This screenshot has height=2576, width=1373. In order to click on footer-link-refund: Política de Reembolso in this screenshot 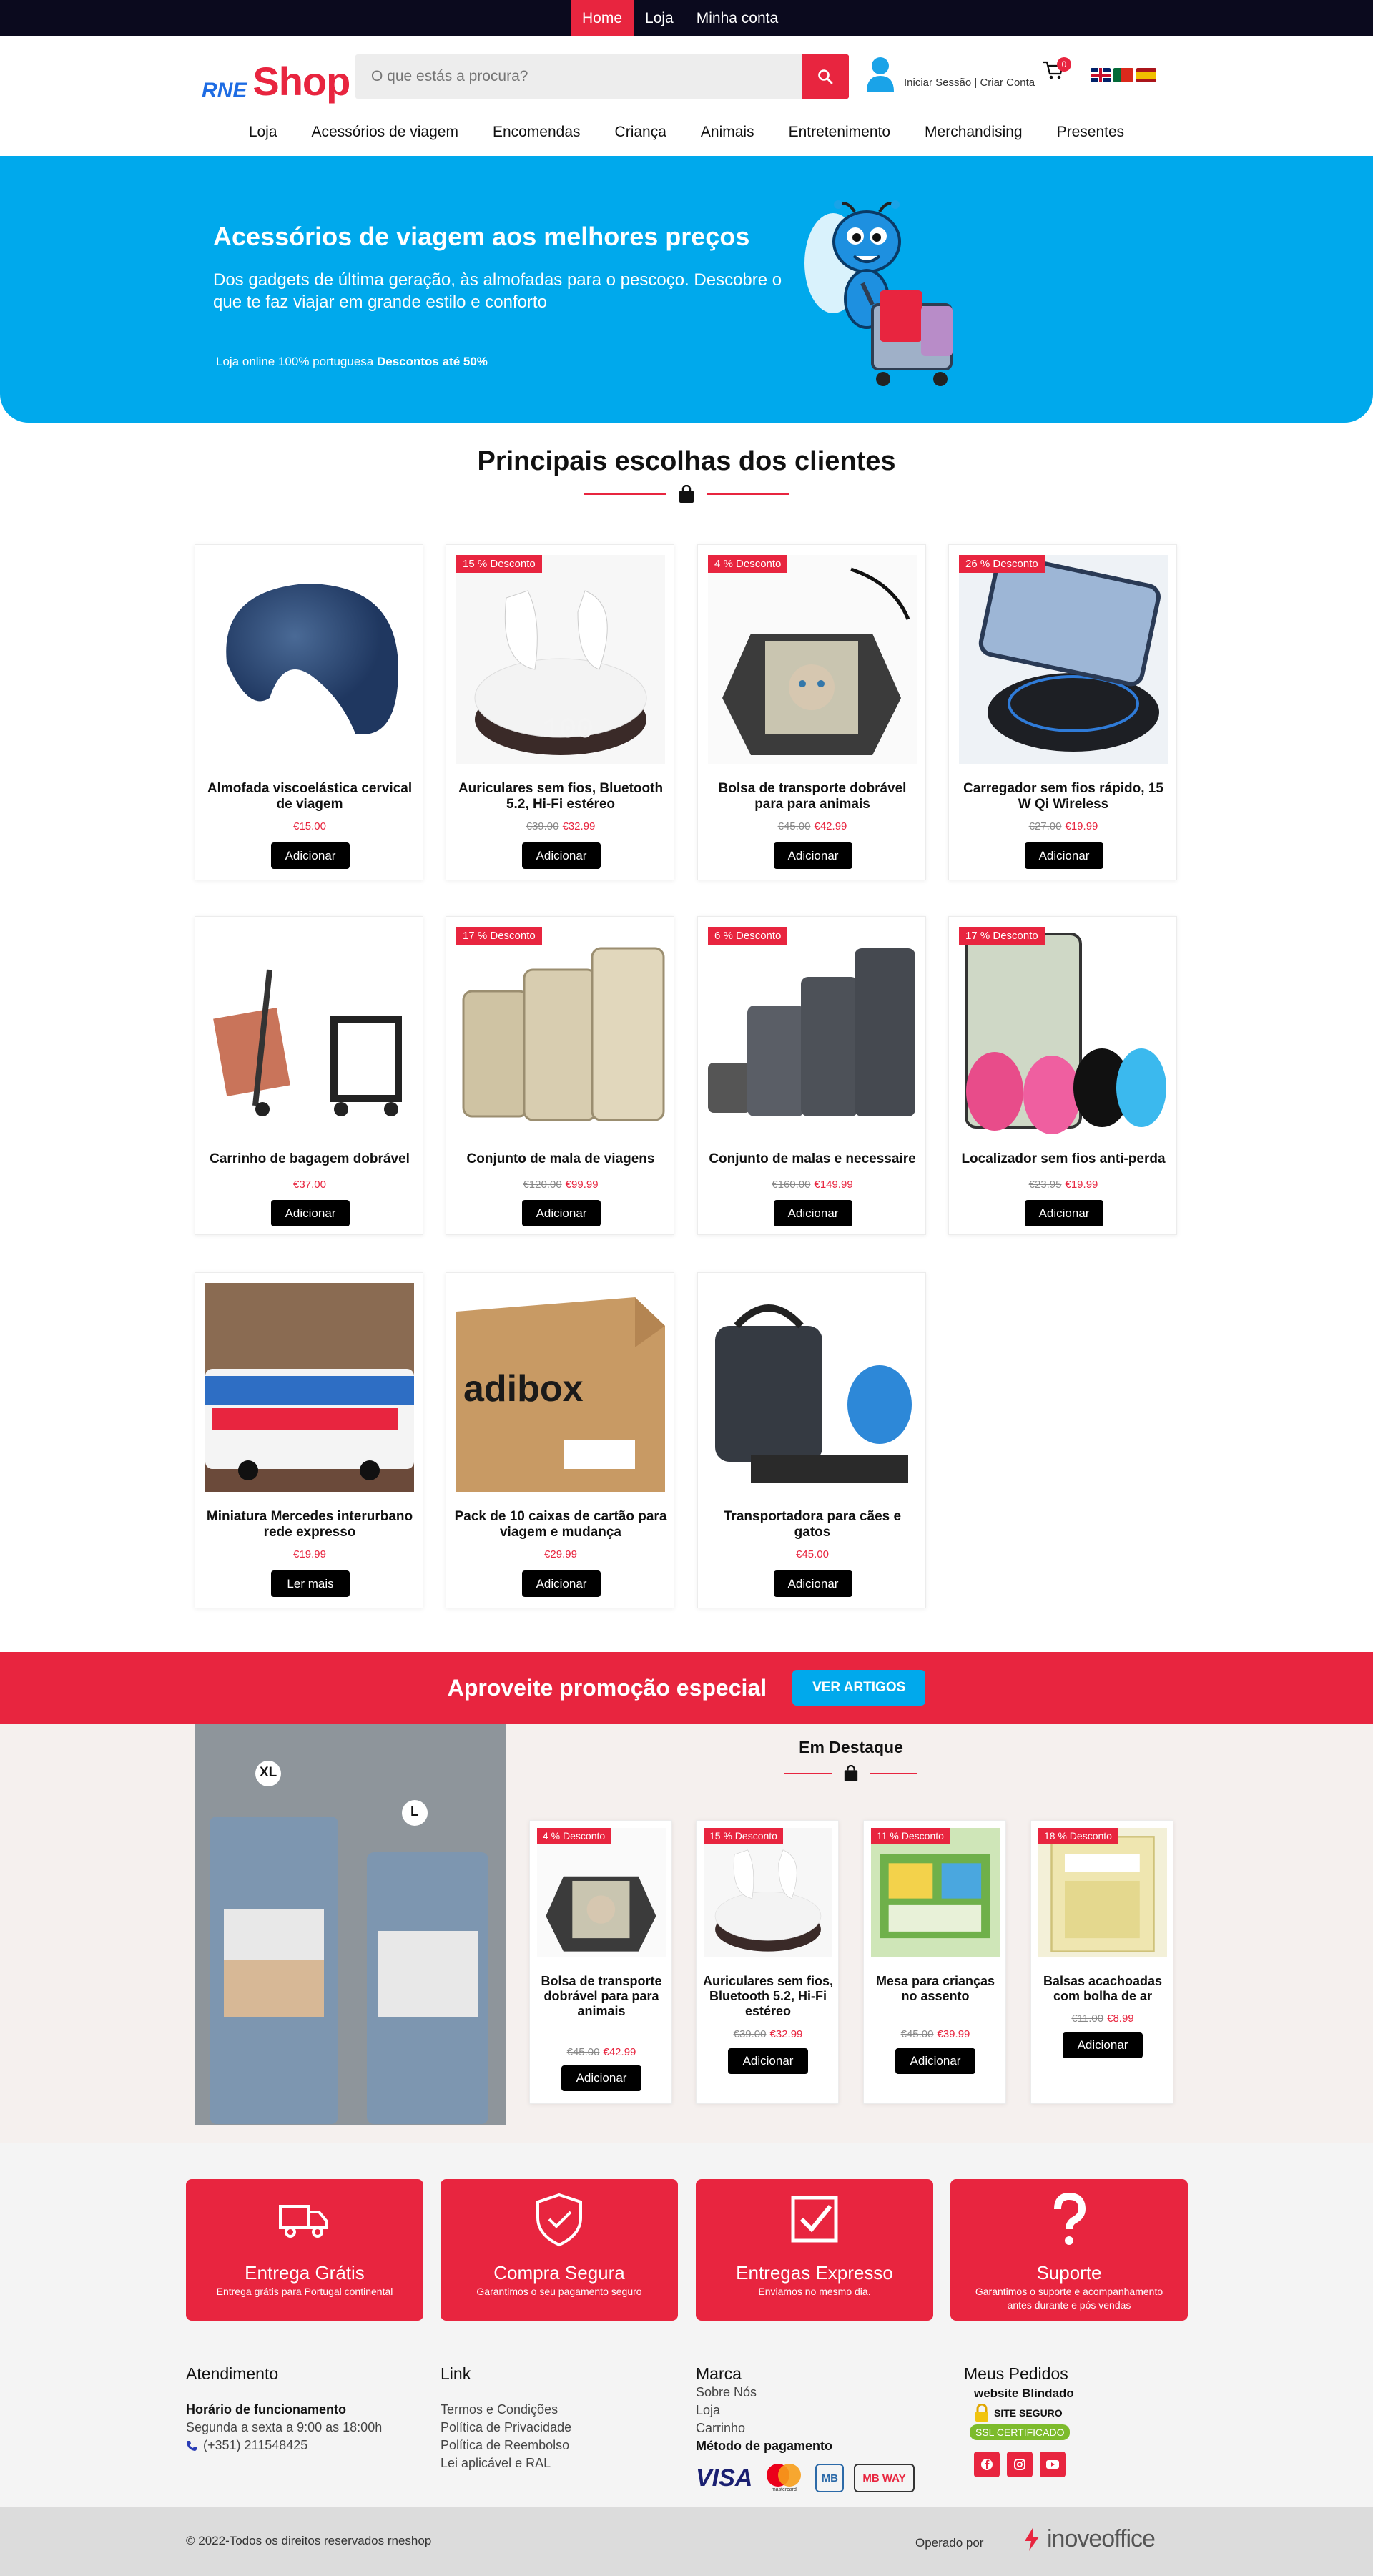, I will do `click(555, 2445)`.